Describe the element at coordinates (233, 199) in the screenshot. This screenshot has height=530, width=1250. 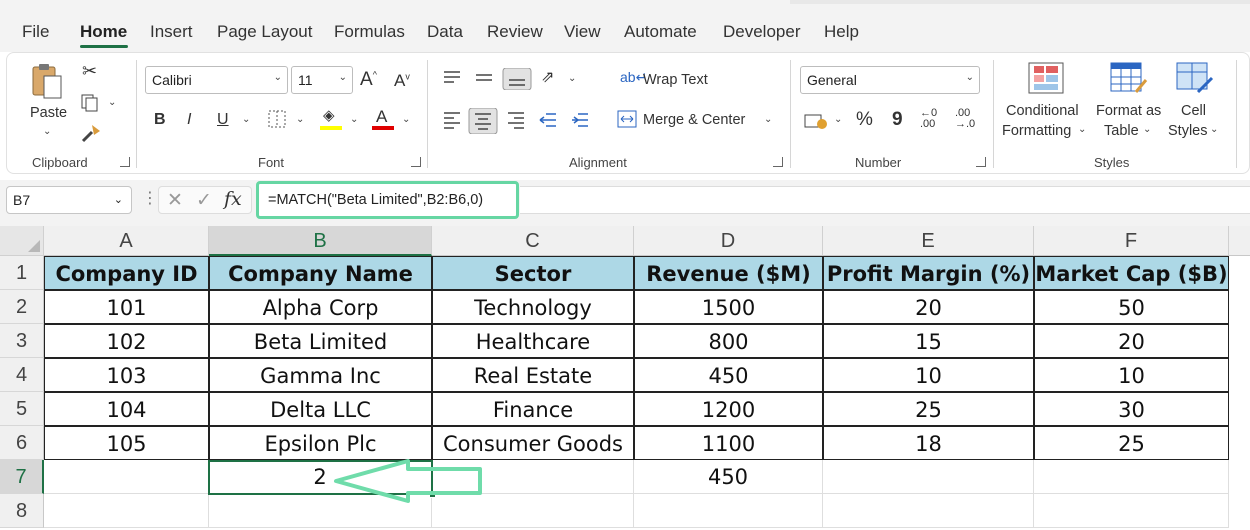
I see `insert-function-icon: fx` at that location.